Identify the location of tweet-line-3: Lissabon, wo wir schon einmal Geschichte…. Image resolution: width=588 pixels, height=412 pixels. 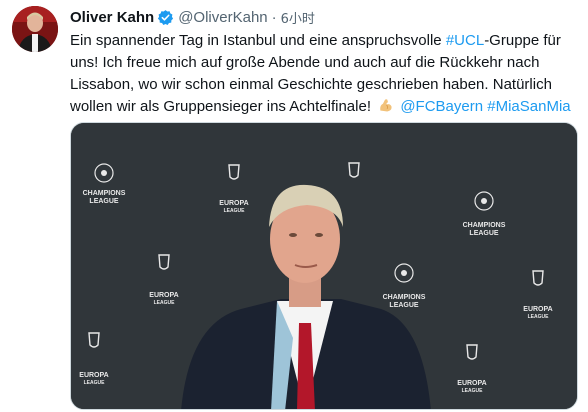
(311, 84).